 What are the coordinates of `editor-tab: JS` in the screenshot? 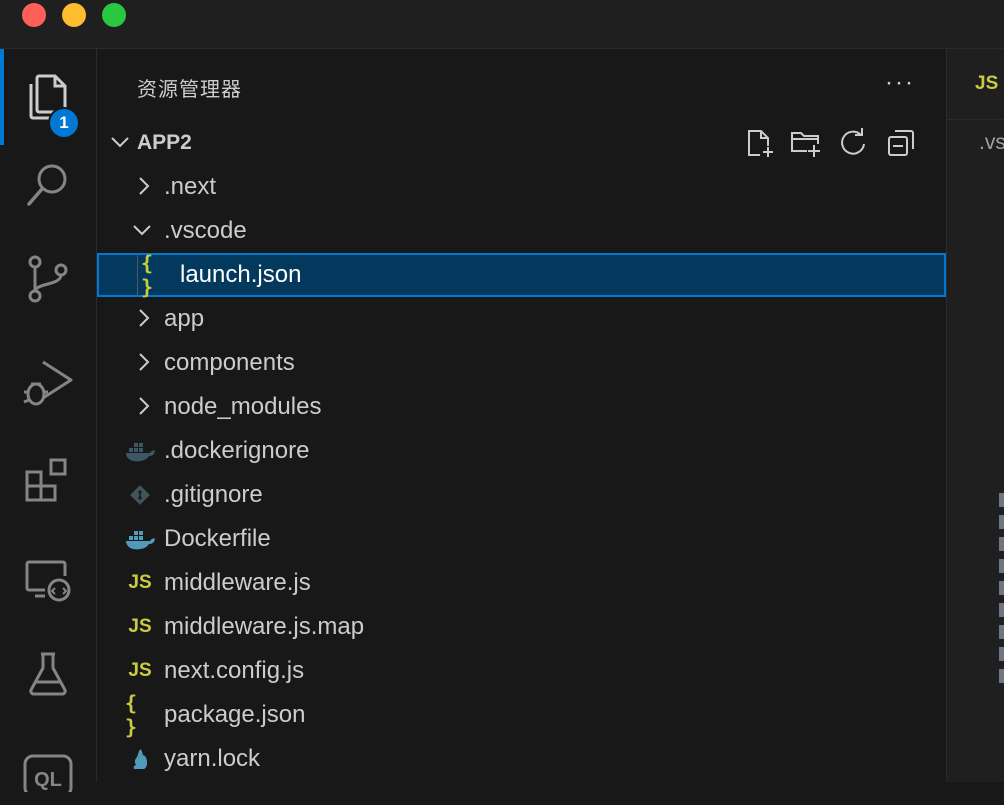 It's located at (975, 84).